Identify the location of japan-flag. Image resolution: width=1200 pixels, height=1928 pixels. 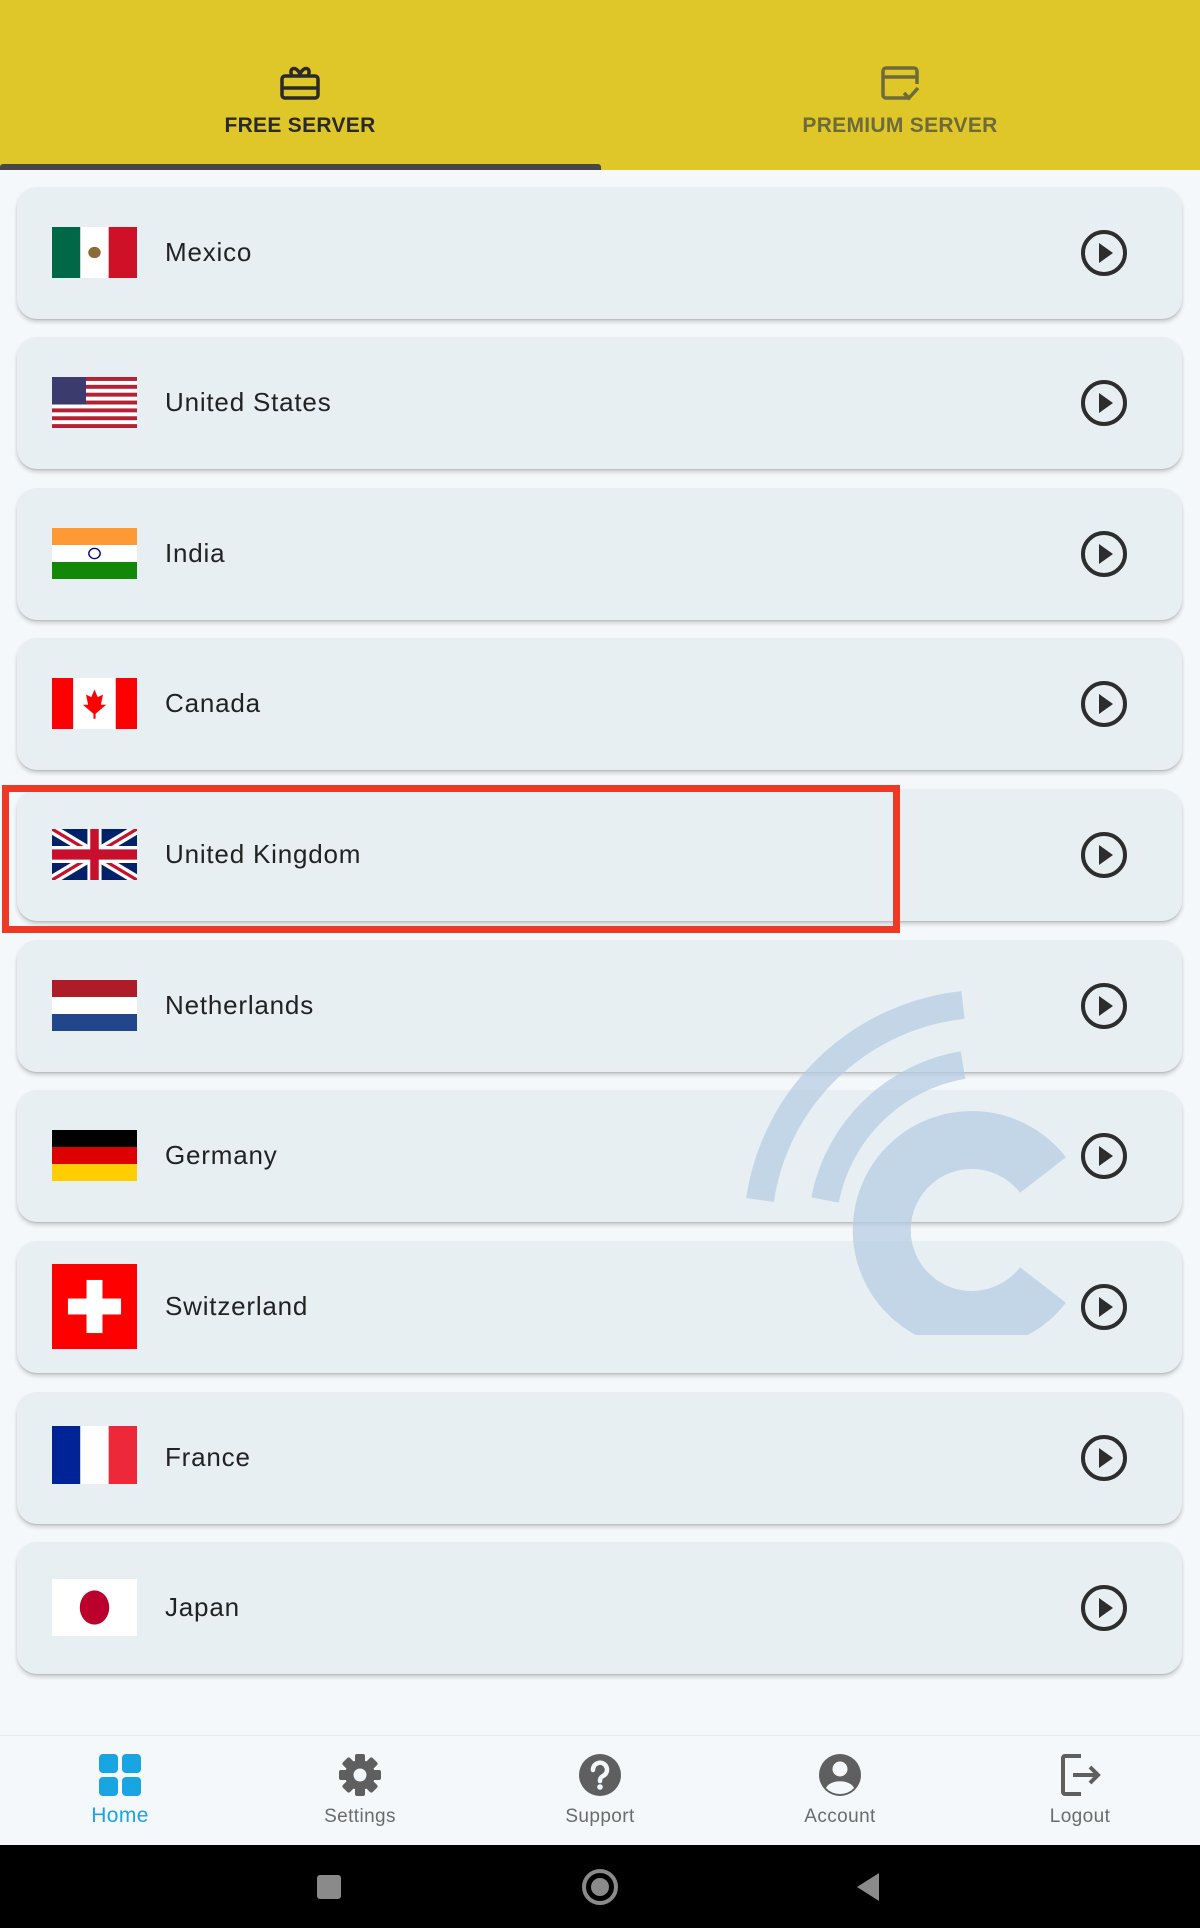
(94, 1607).